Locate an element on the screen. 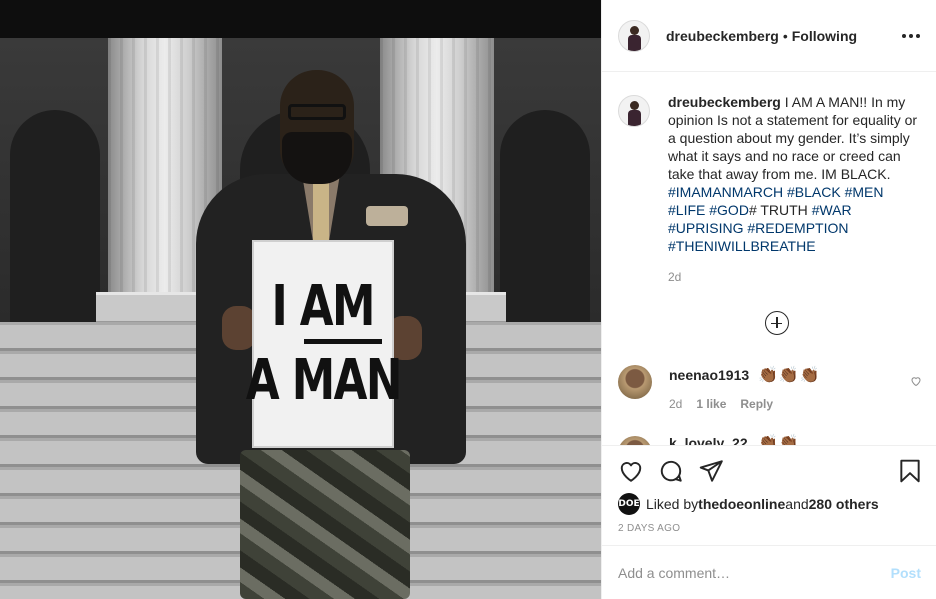  comment-timestamp: 2d is located at coordinates (676, 404).